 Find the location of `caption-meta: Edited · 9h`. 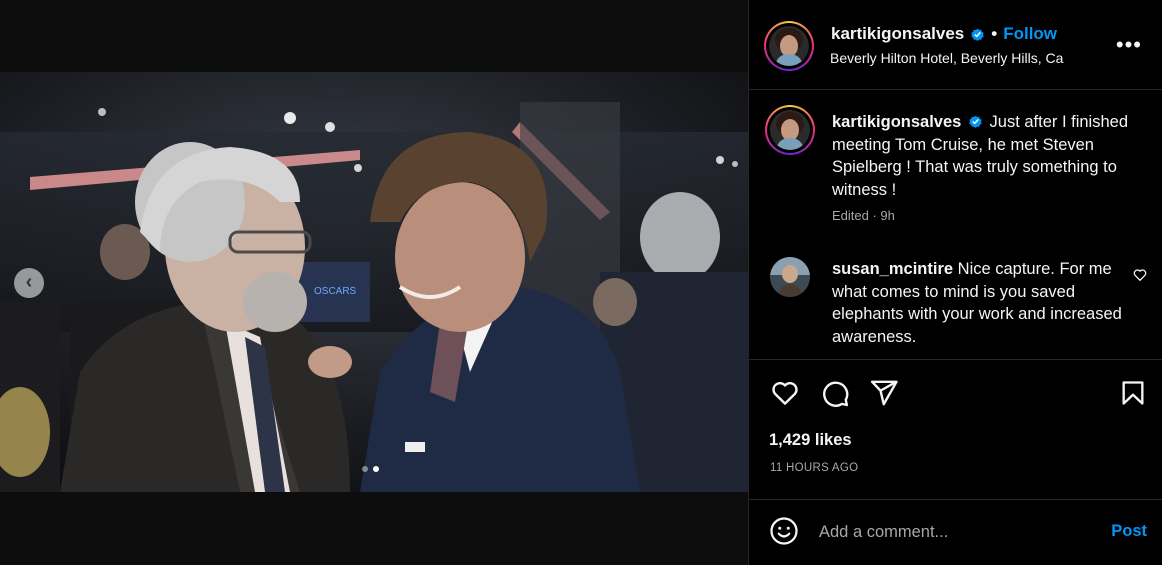

caption-meta: Edited · 9h is located at coordinates (863, 215).